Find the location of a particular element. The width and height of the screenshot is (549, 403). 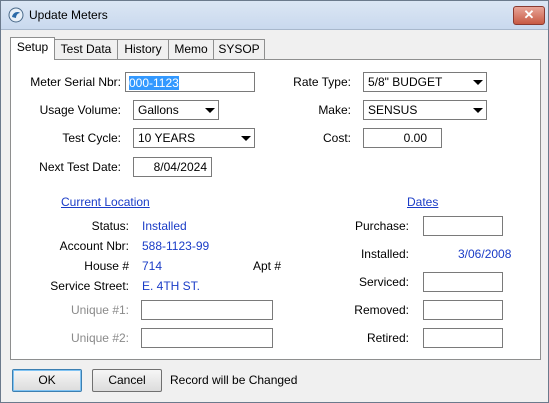

tab-test-data: Test Data is located at coordinates (86, 49).